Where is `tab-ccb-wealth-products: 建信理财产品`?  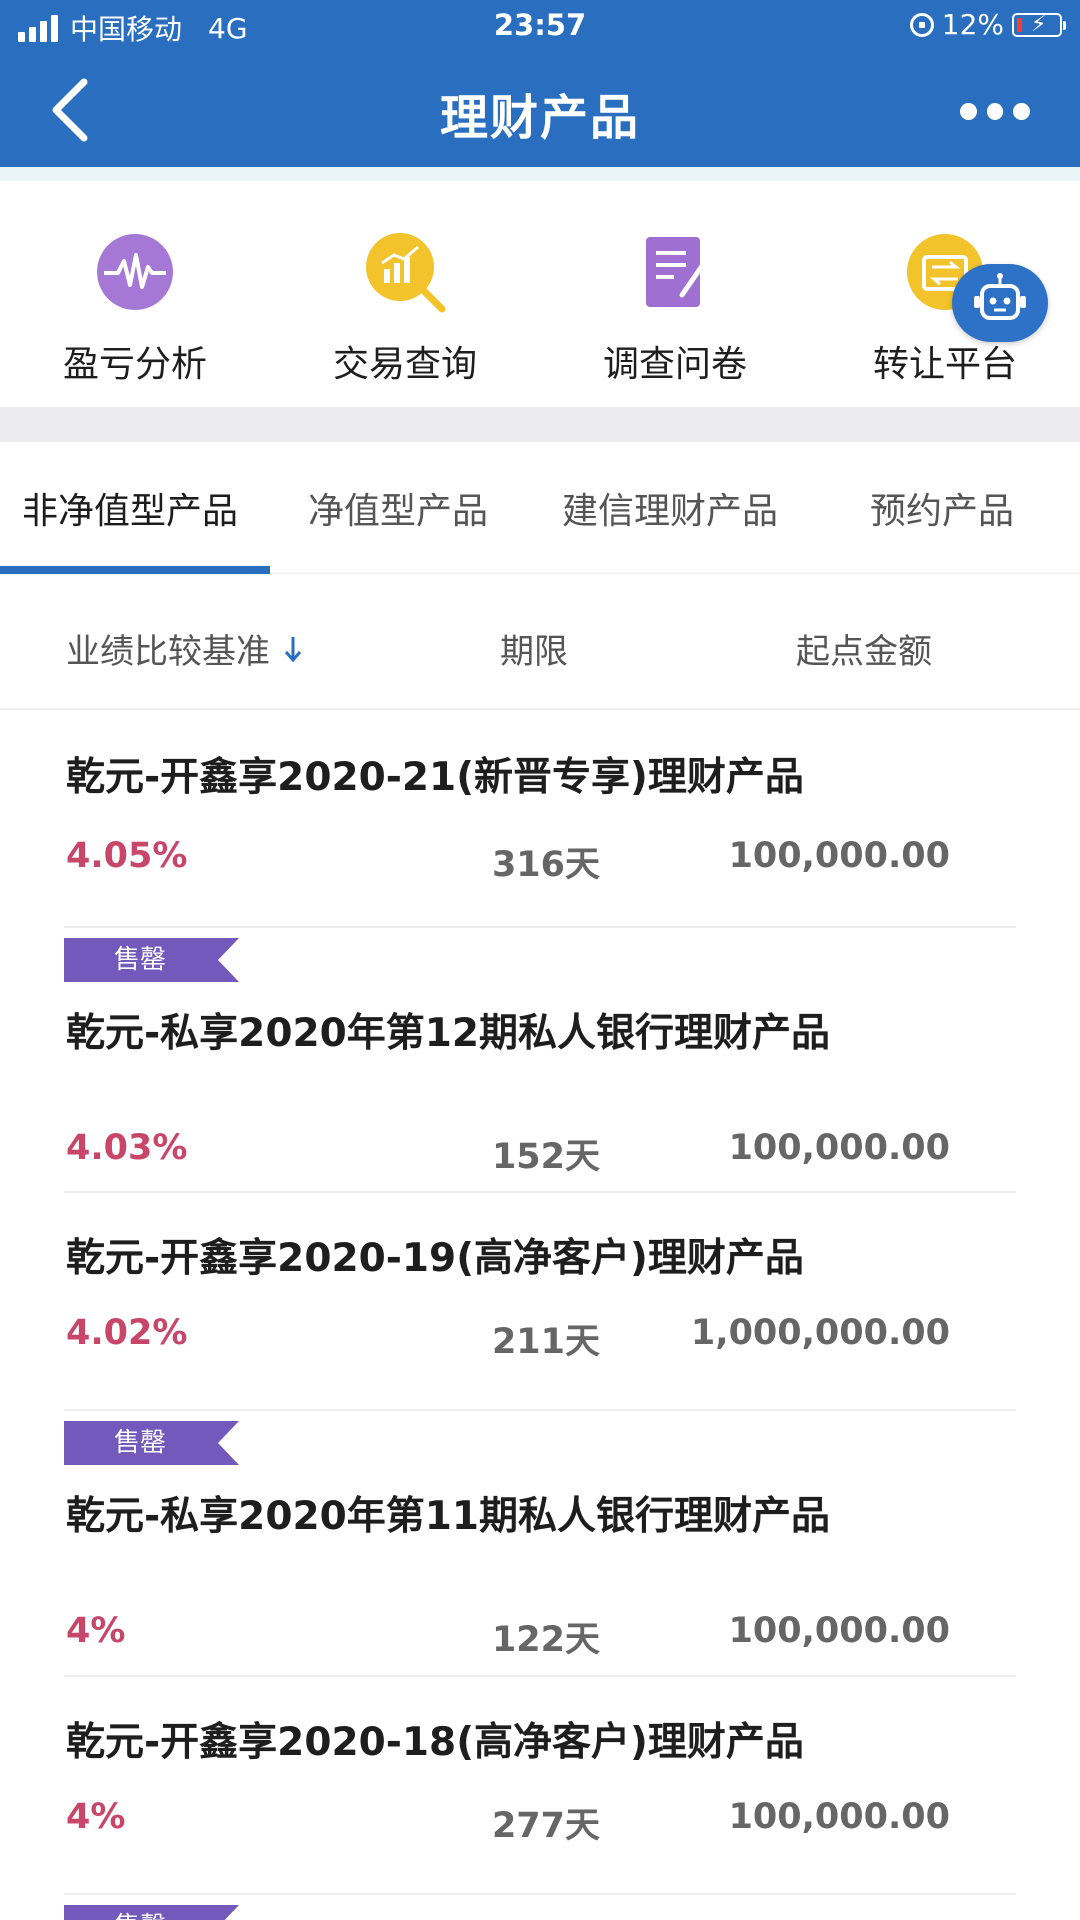
tab-ccb-wealth-products: 建信理财产品 is located at coordinates (670, 508).